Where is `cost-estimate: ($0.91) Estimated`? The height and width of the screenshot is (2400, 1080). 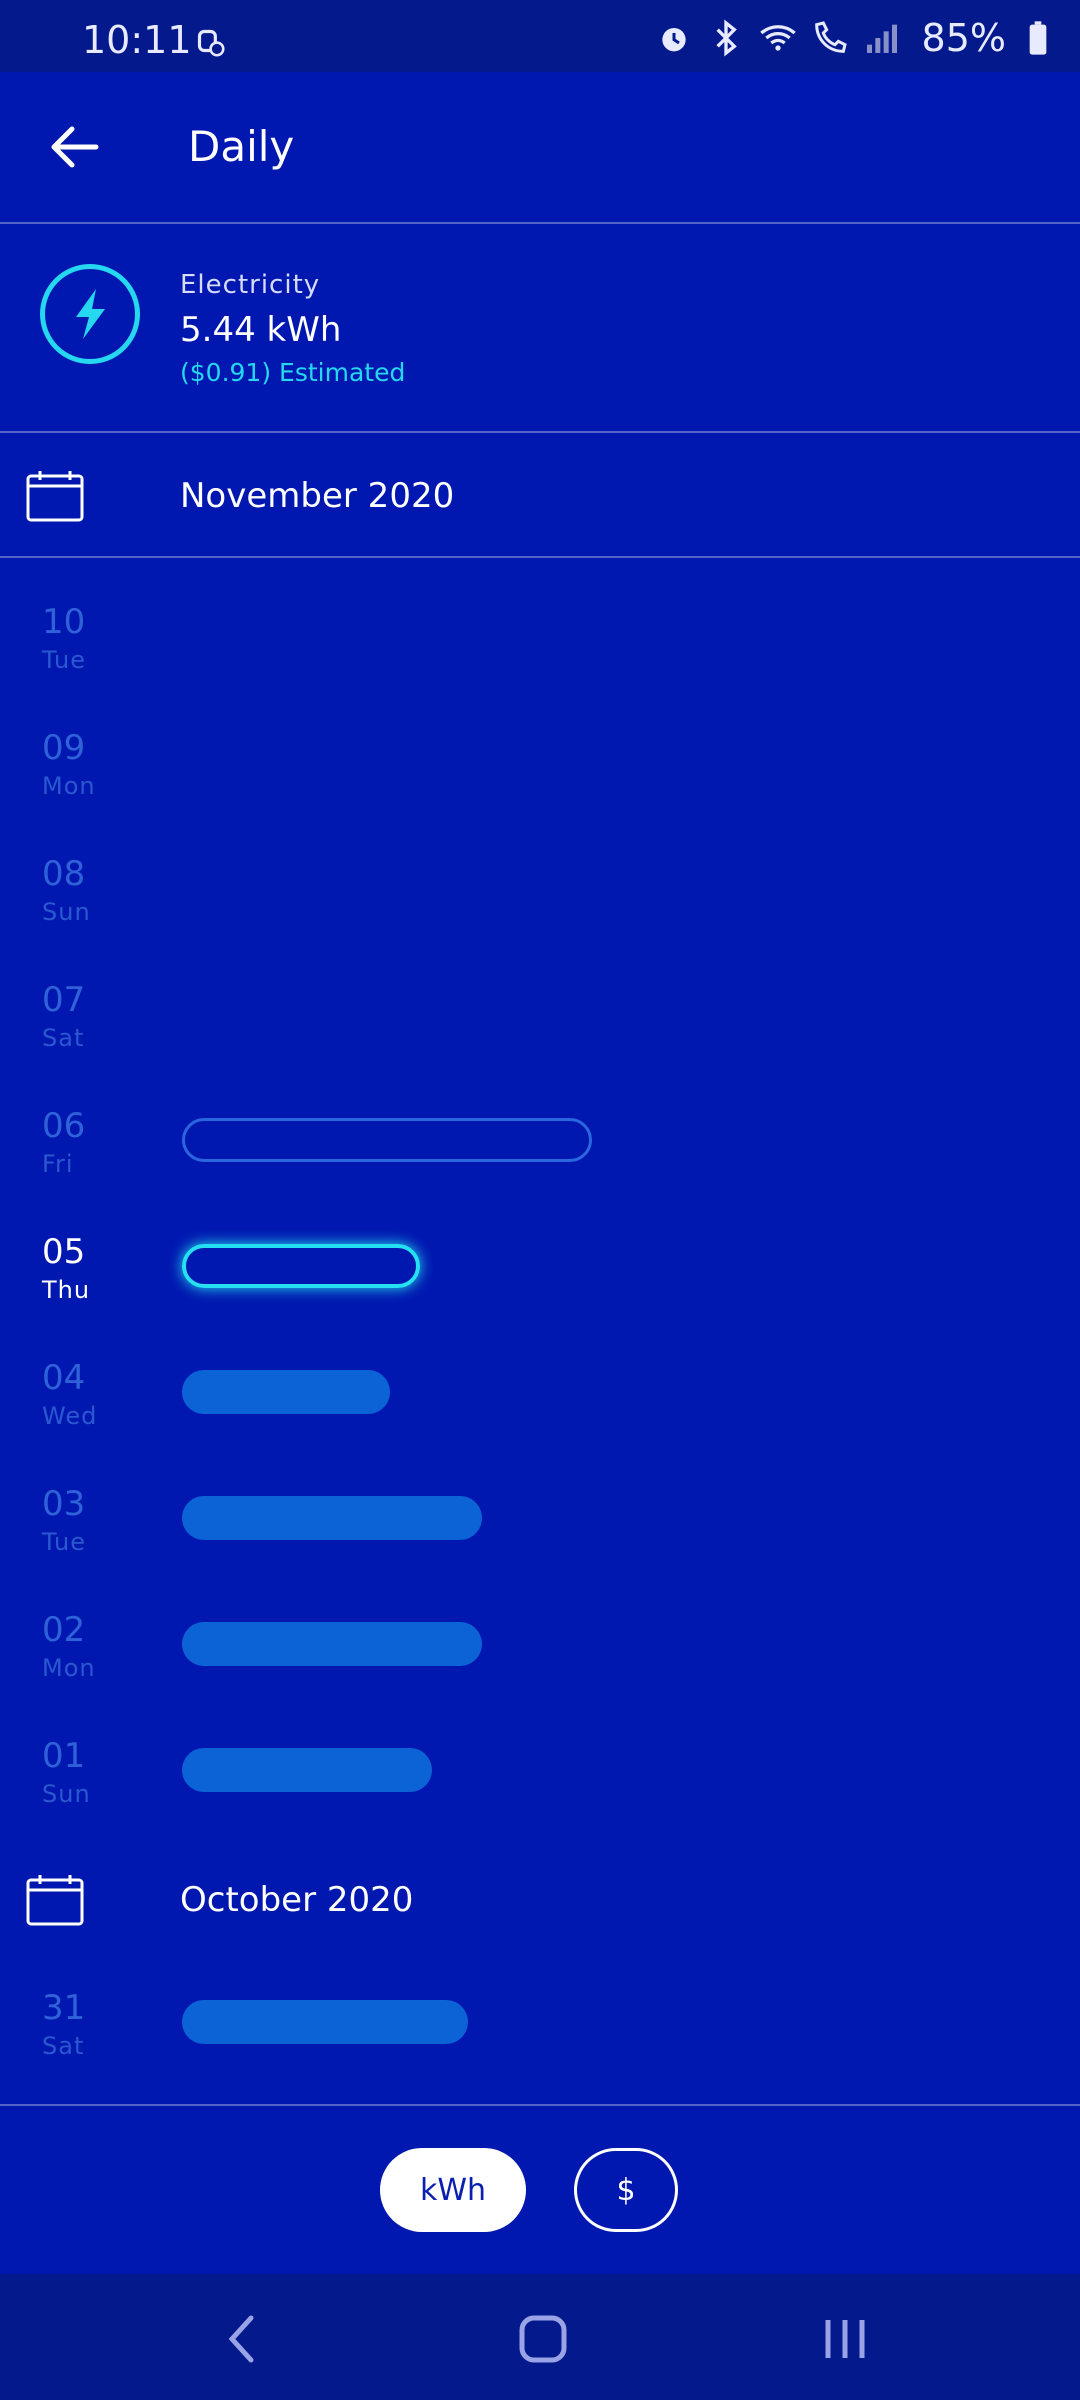
cost-estimate: ($0.91) Estimated is located at coordinates (293, 372).